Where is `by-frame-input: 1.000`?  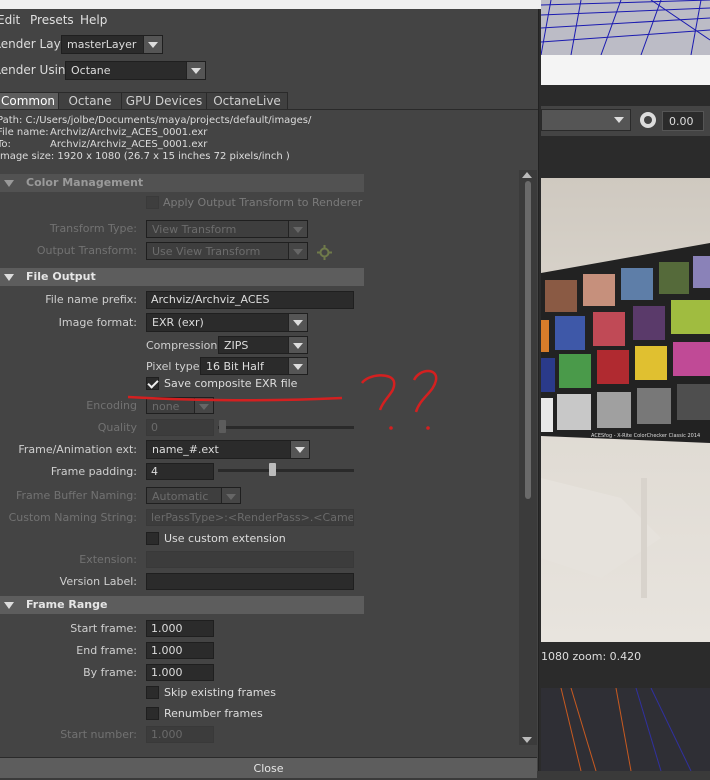 by-frame-input: 1.000 is located at coordinates (180, 672).